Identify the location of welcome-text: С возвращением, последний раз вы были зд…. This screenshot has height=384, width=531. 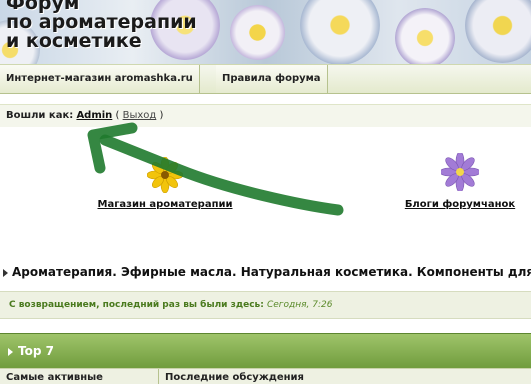
(136, 305).